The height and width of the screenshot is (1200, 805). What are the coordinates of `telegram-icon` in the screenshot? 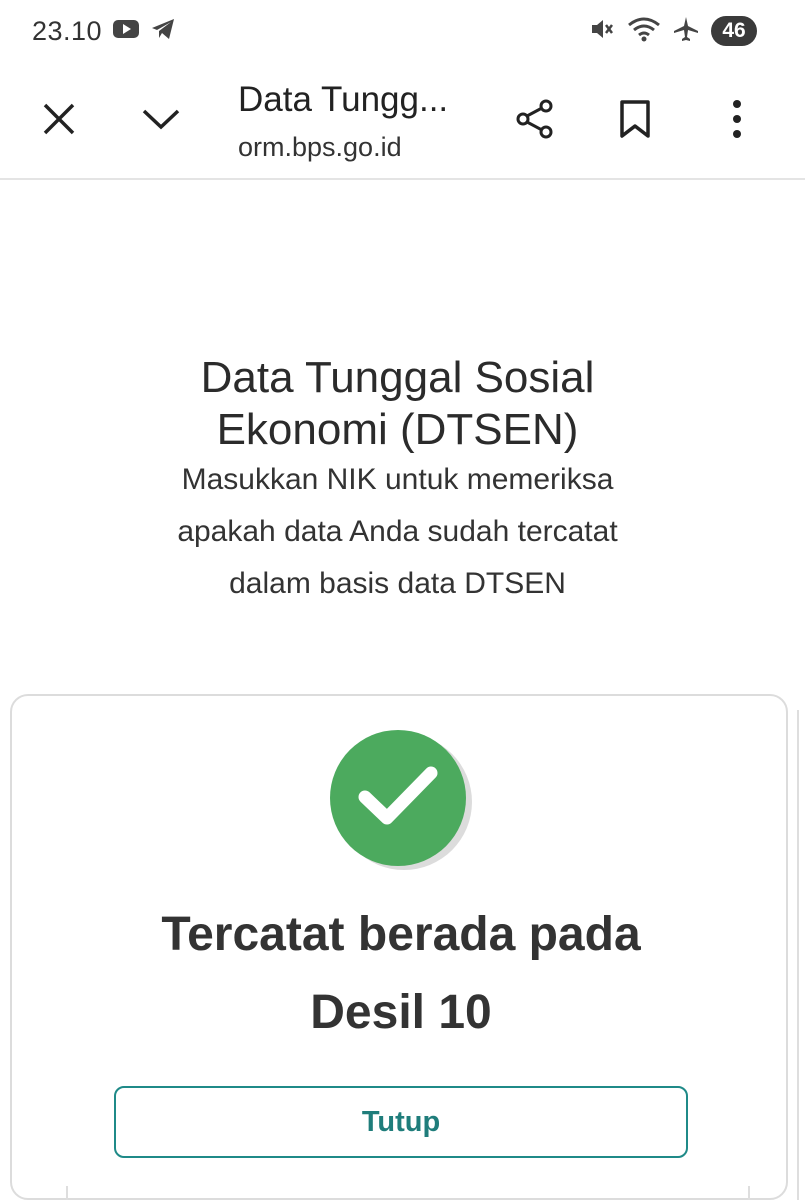 It's located at (163, 31).